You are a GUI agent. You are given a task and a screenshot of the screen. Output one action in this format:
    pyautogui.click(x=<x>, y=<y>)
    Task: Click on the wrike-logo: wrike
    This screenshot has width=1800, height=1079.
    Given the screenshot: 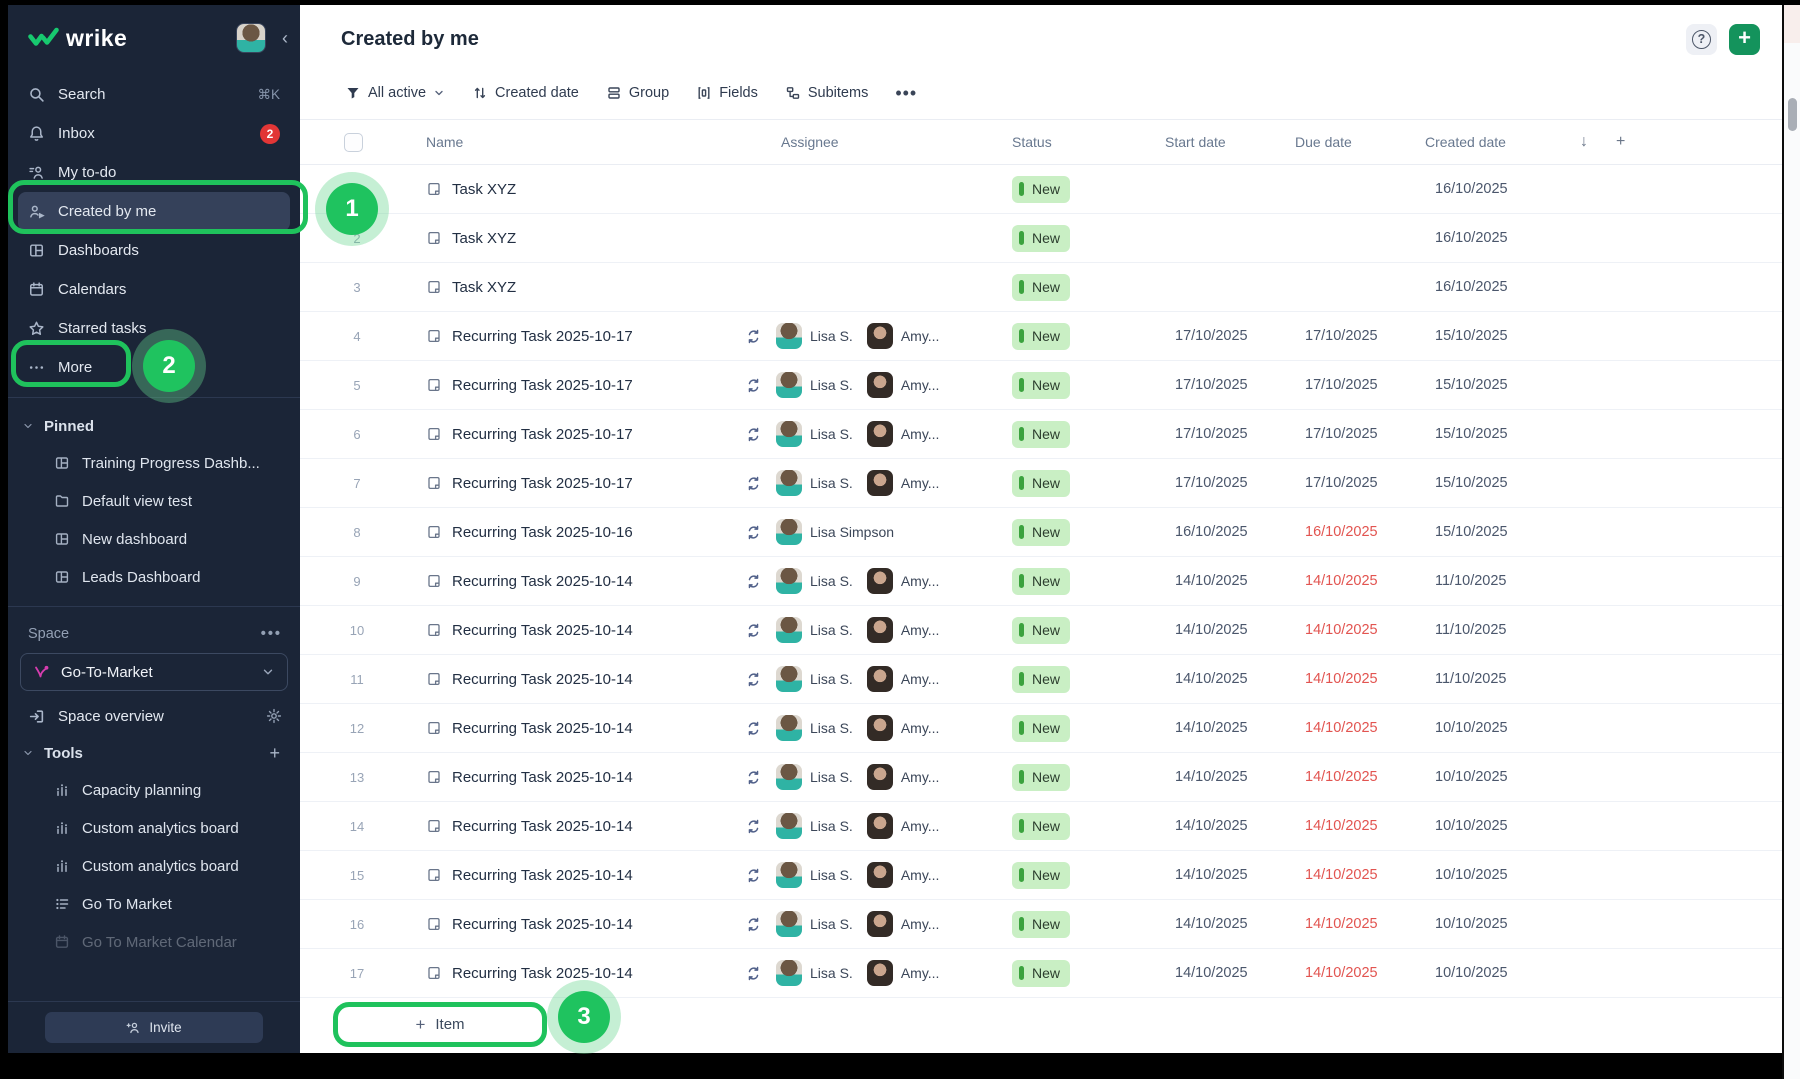 What is the action you would take?
    pyautogui.click(x=132, y=38)
    